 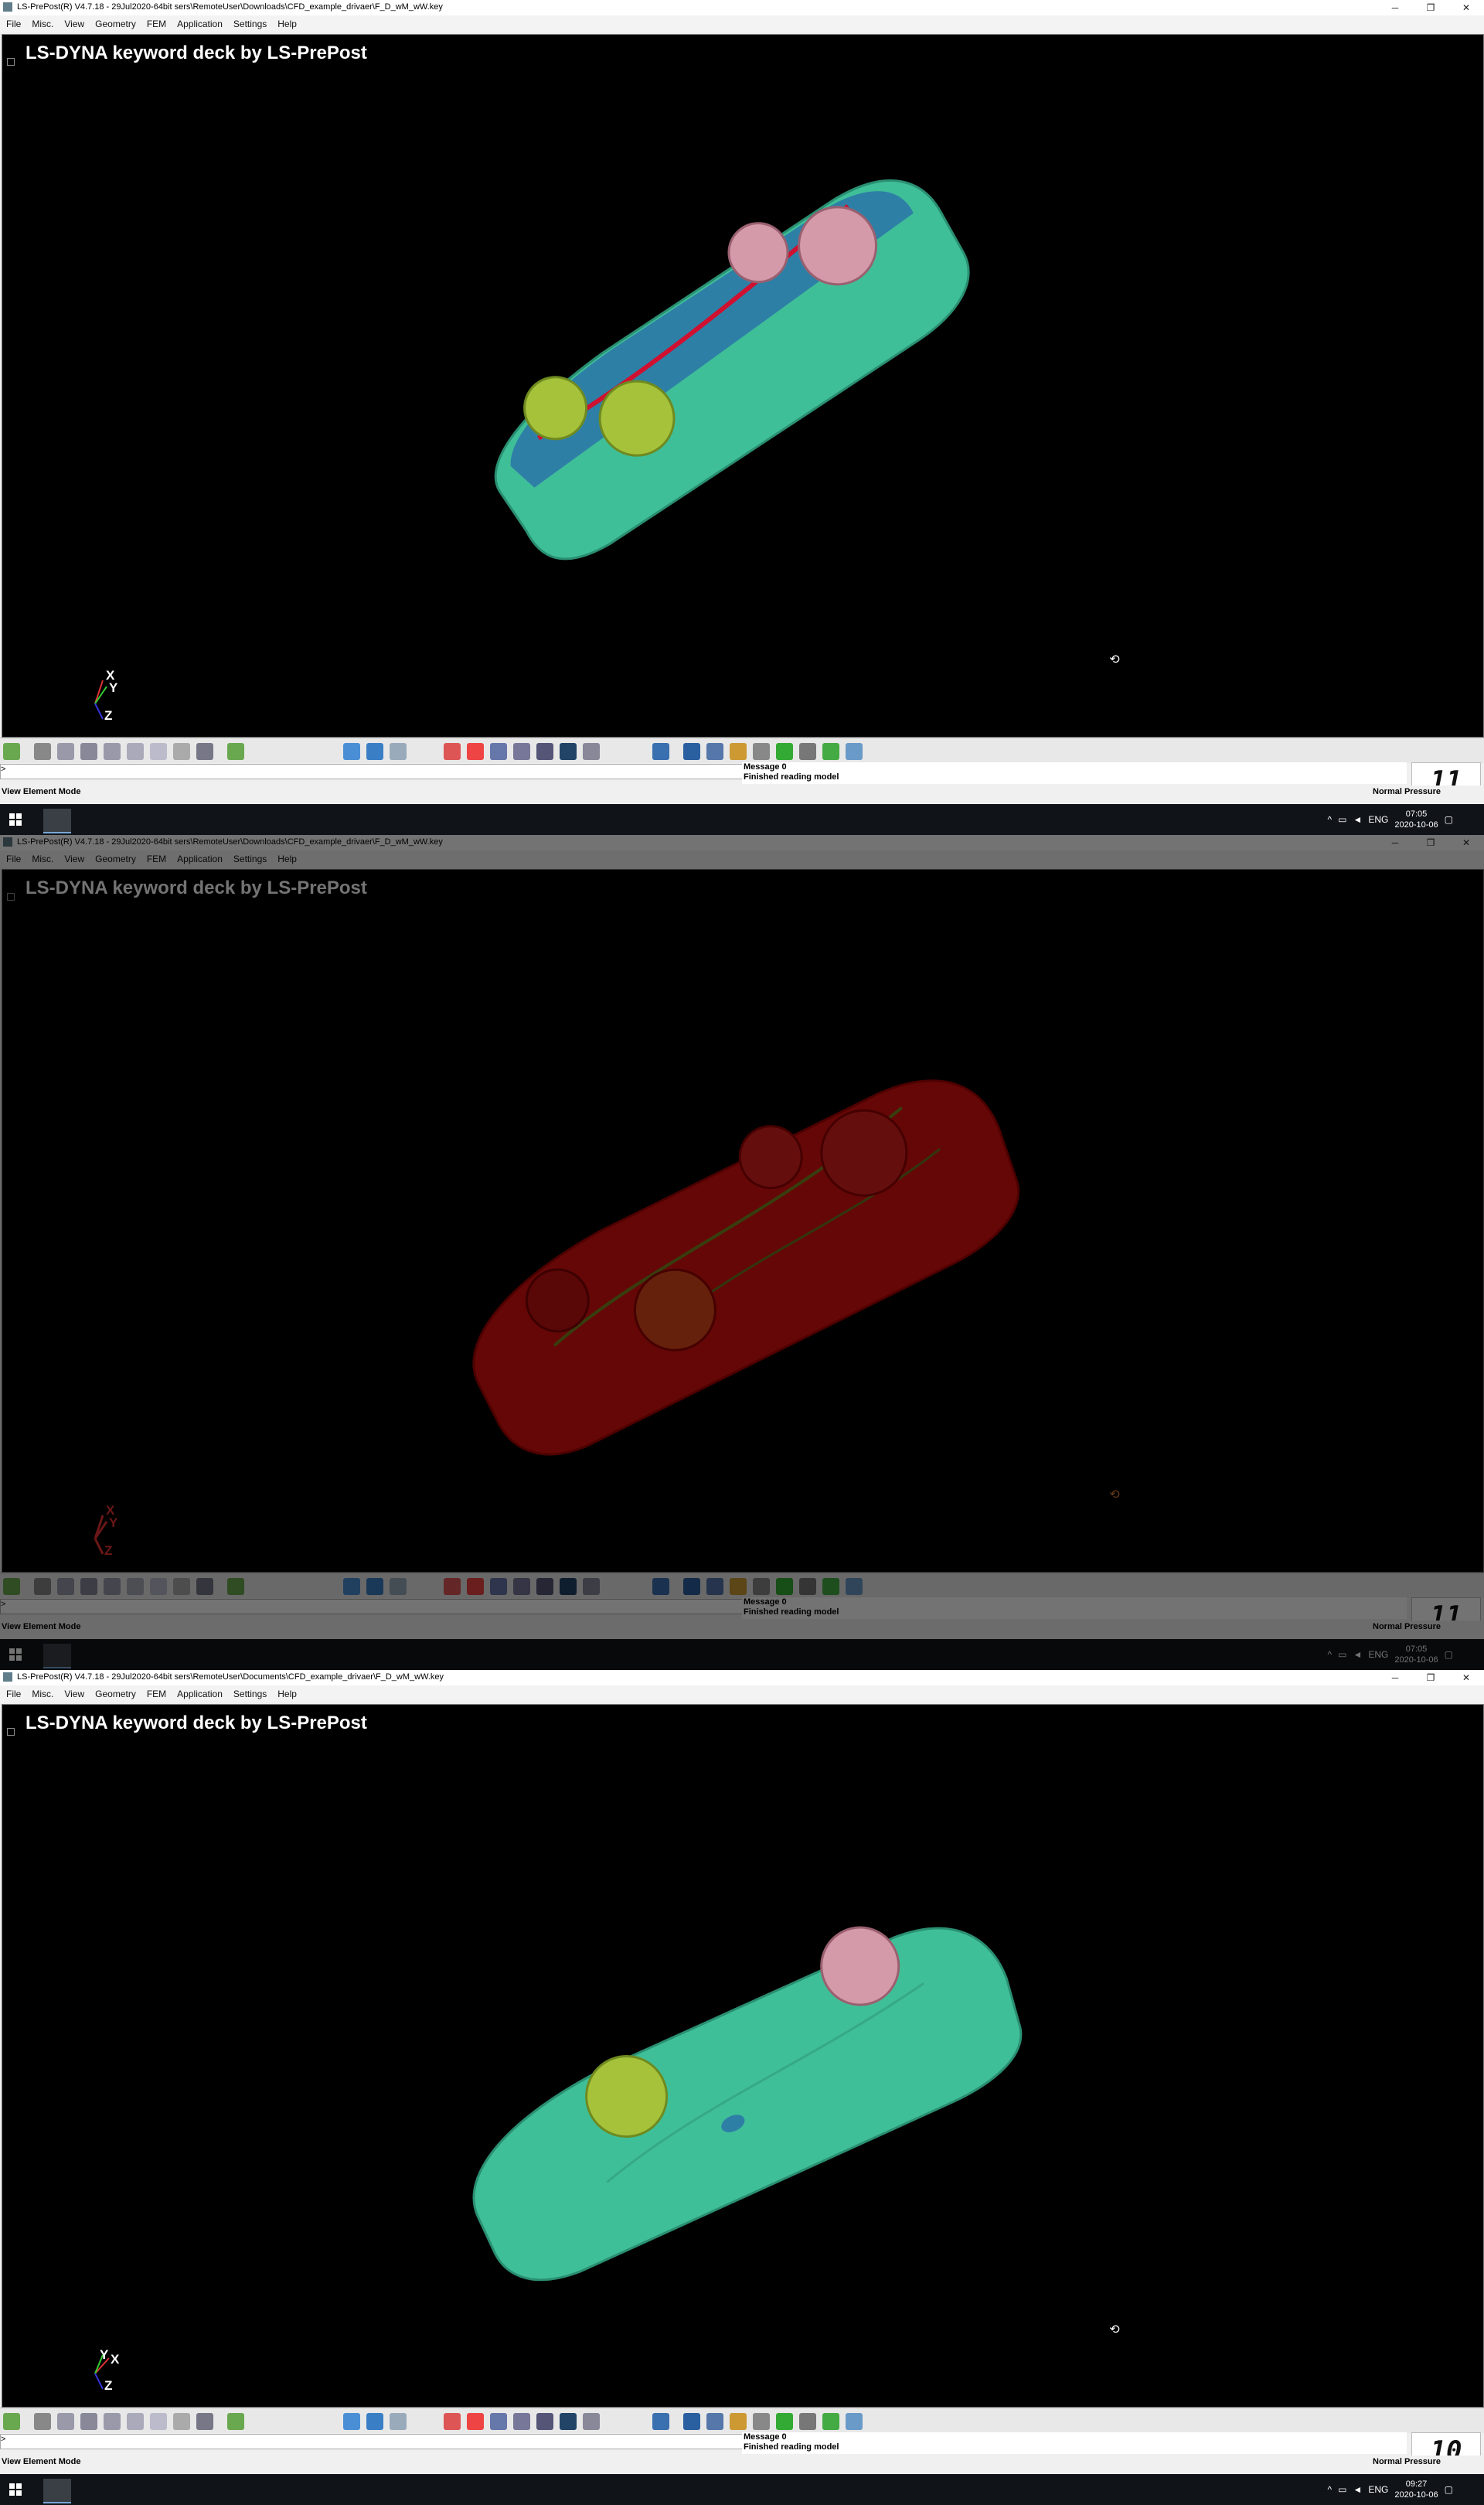 What do you see at coordinates (351, 2421) in the screenshot?
I see `blue-cube-icon` at bounding box center [351, 2421].